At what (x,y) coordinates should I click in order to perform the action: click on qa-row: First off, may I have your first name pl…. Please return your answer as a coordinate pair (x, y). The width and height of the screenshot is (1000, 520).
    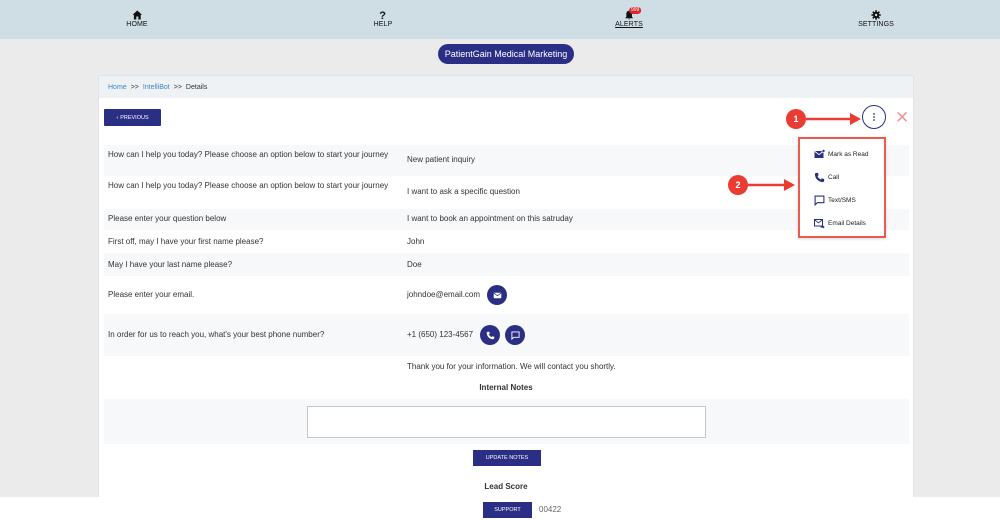
    Looking at the image, I should click on (506, 241).